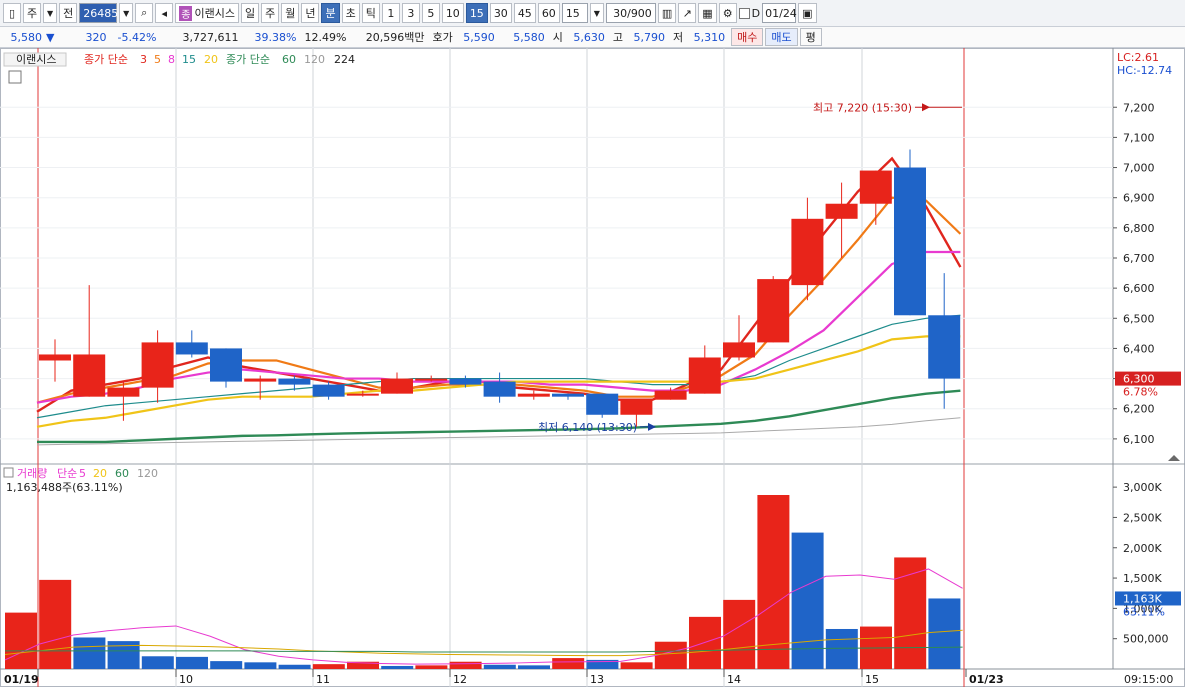  I want to click on interval-value: 15, so click(572, 13).